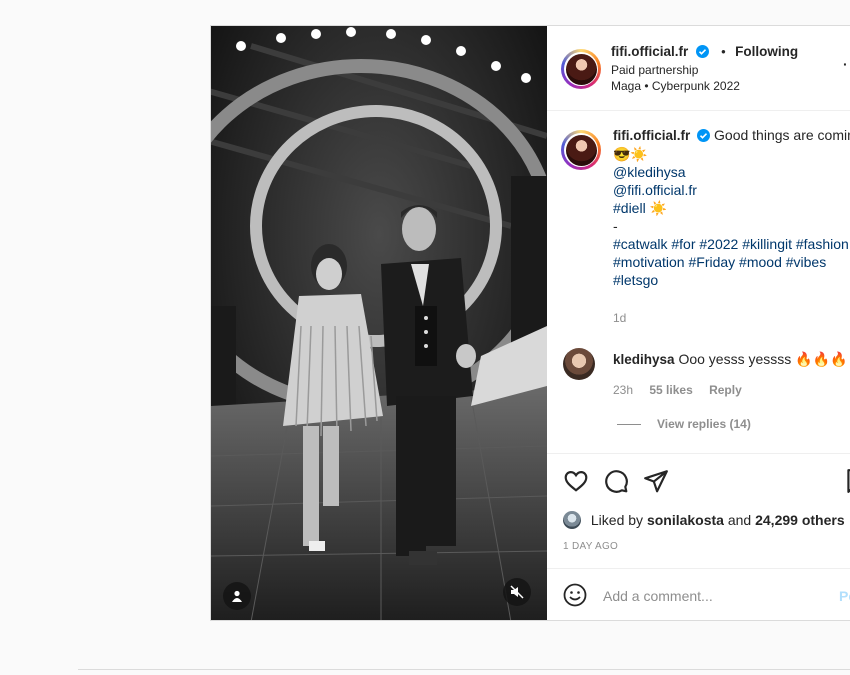 Image resolution: width=850 pixels, height=675 pixels. What do you see at coordinates (782, 135) in the screenshot?
I see `caption-line-1: Good things are comin` at bounding box center [782, 135].